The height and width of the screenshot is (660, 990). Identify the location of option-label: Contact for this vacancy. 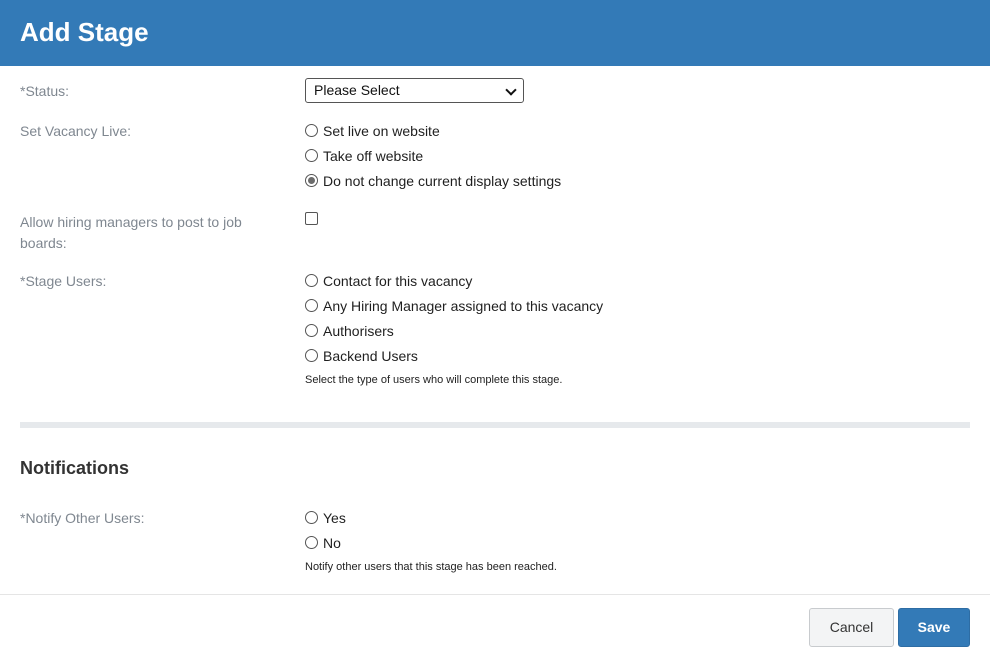
(398, 281).